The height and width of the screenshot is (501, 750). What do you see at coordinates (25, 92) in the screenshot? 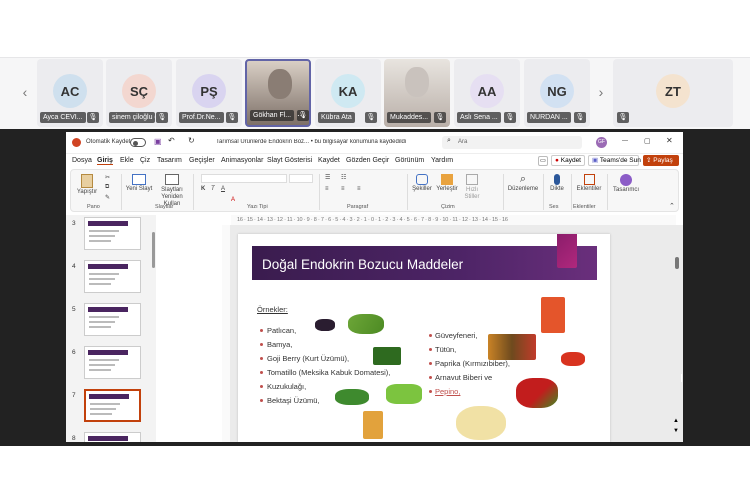
I see `chevron-left-icon: ‹` at bounding box center [25, 92].